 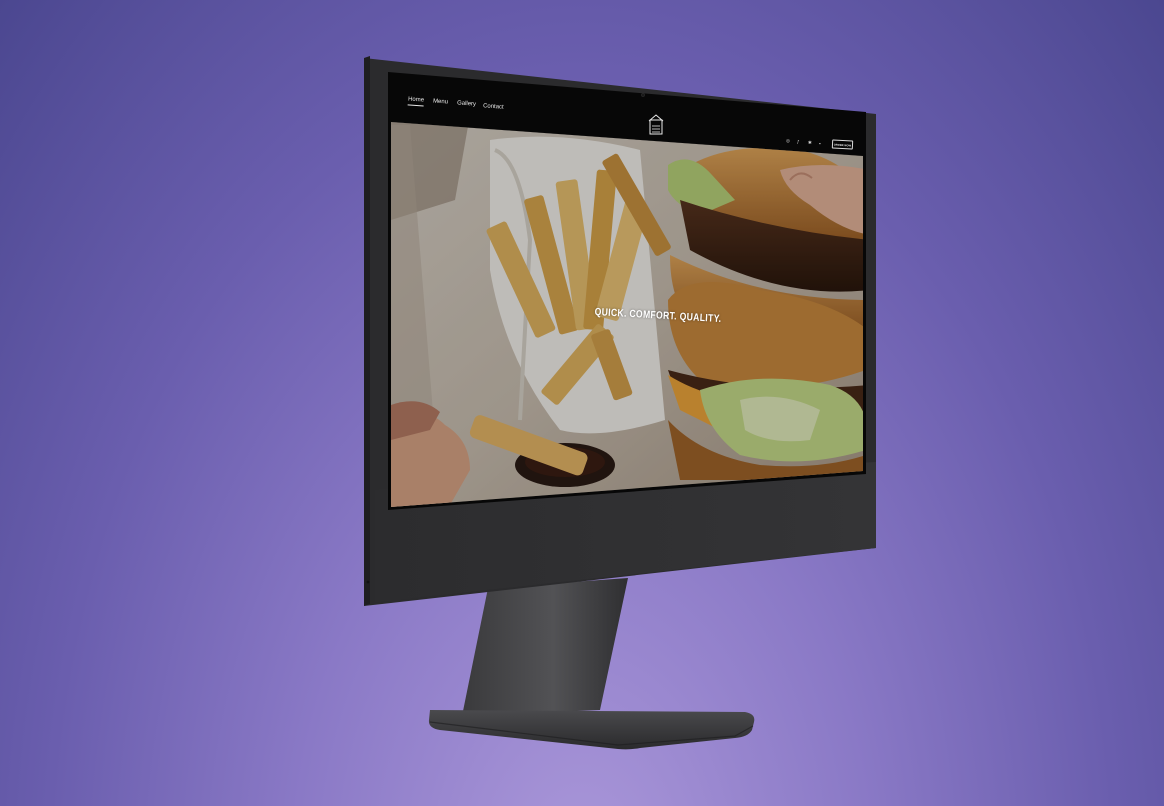 What do you see at coordinates (440, 101) in the screenshot?
I see `nav-menu-link: Menu` at bounding box center [440, 101].